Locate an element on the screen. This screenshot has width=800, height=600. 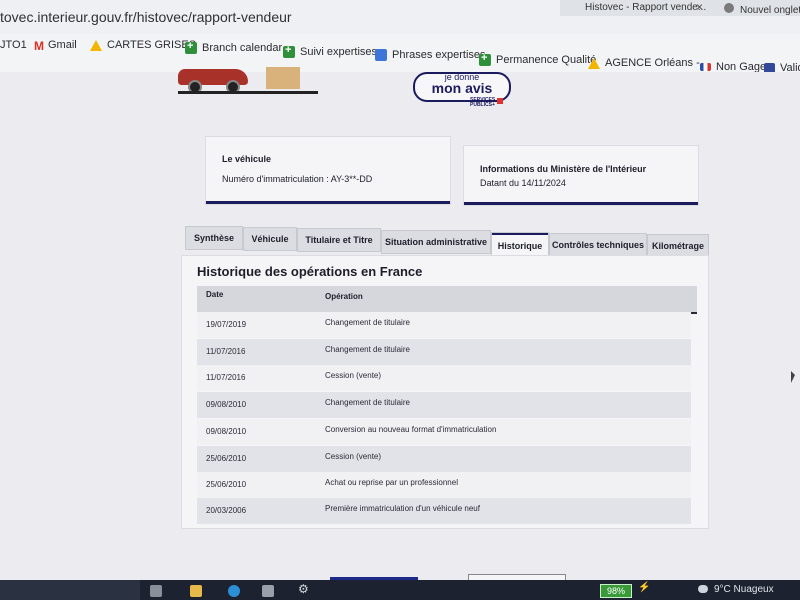
card-title: Informations du Ministère de l'Intérieur is located at coordinates (563, 169).